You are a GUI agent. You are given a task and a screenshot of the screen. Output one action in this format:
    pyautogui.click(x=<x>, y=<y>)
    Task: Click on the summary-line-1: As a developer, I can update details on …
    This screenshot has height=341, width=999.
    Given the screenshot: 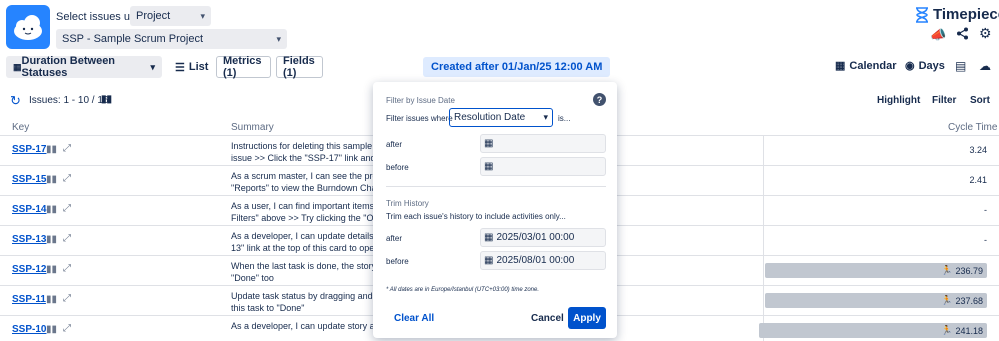 What is the action you would take?
    pyautogui.click(x=306, y=236)
    